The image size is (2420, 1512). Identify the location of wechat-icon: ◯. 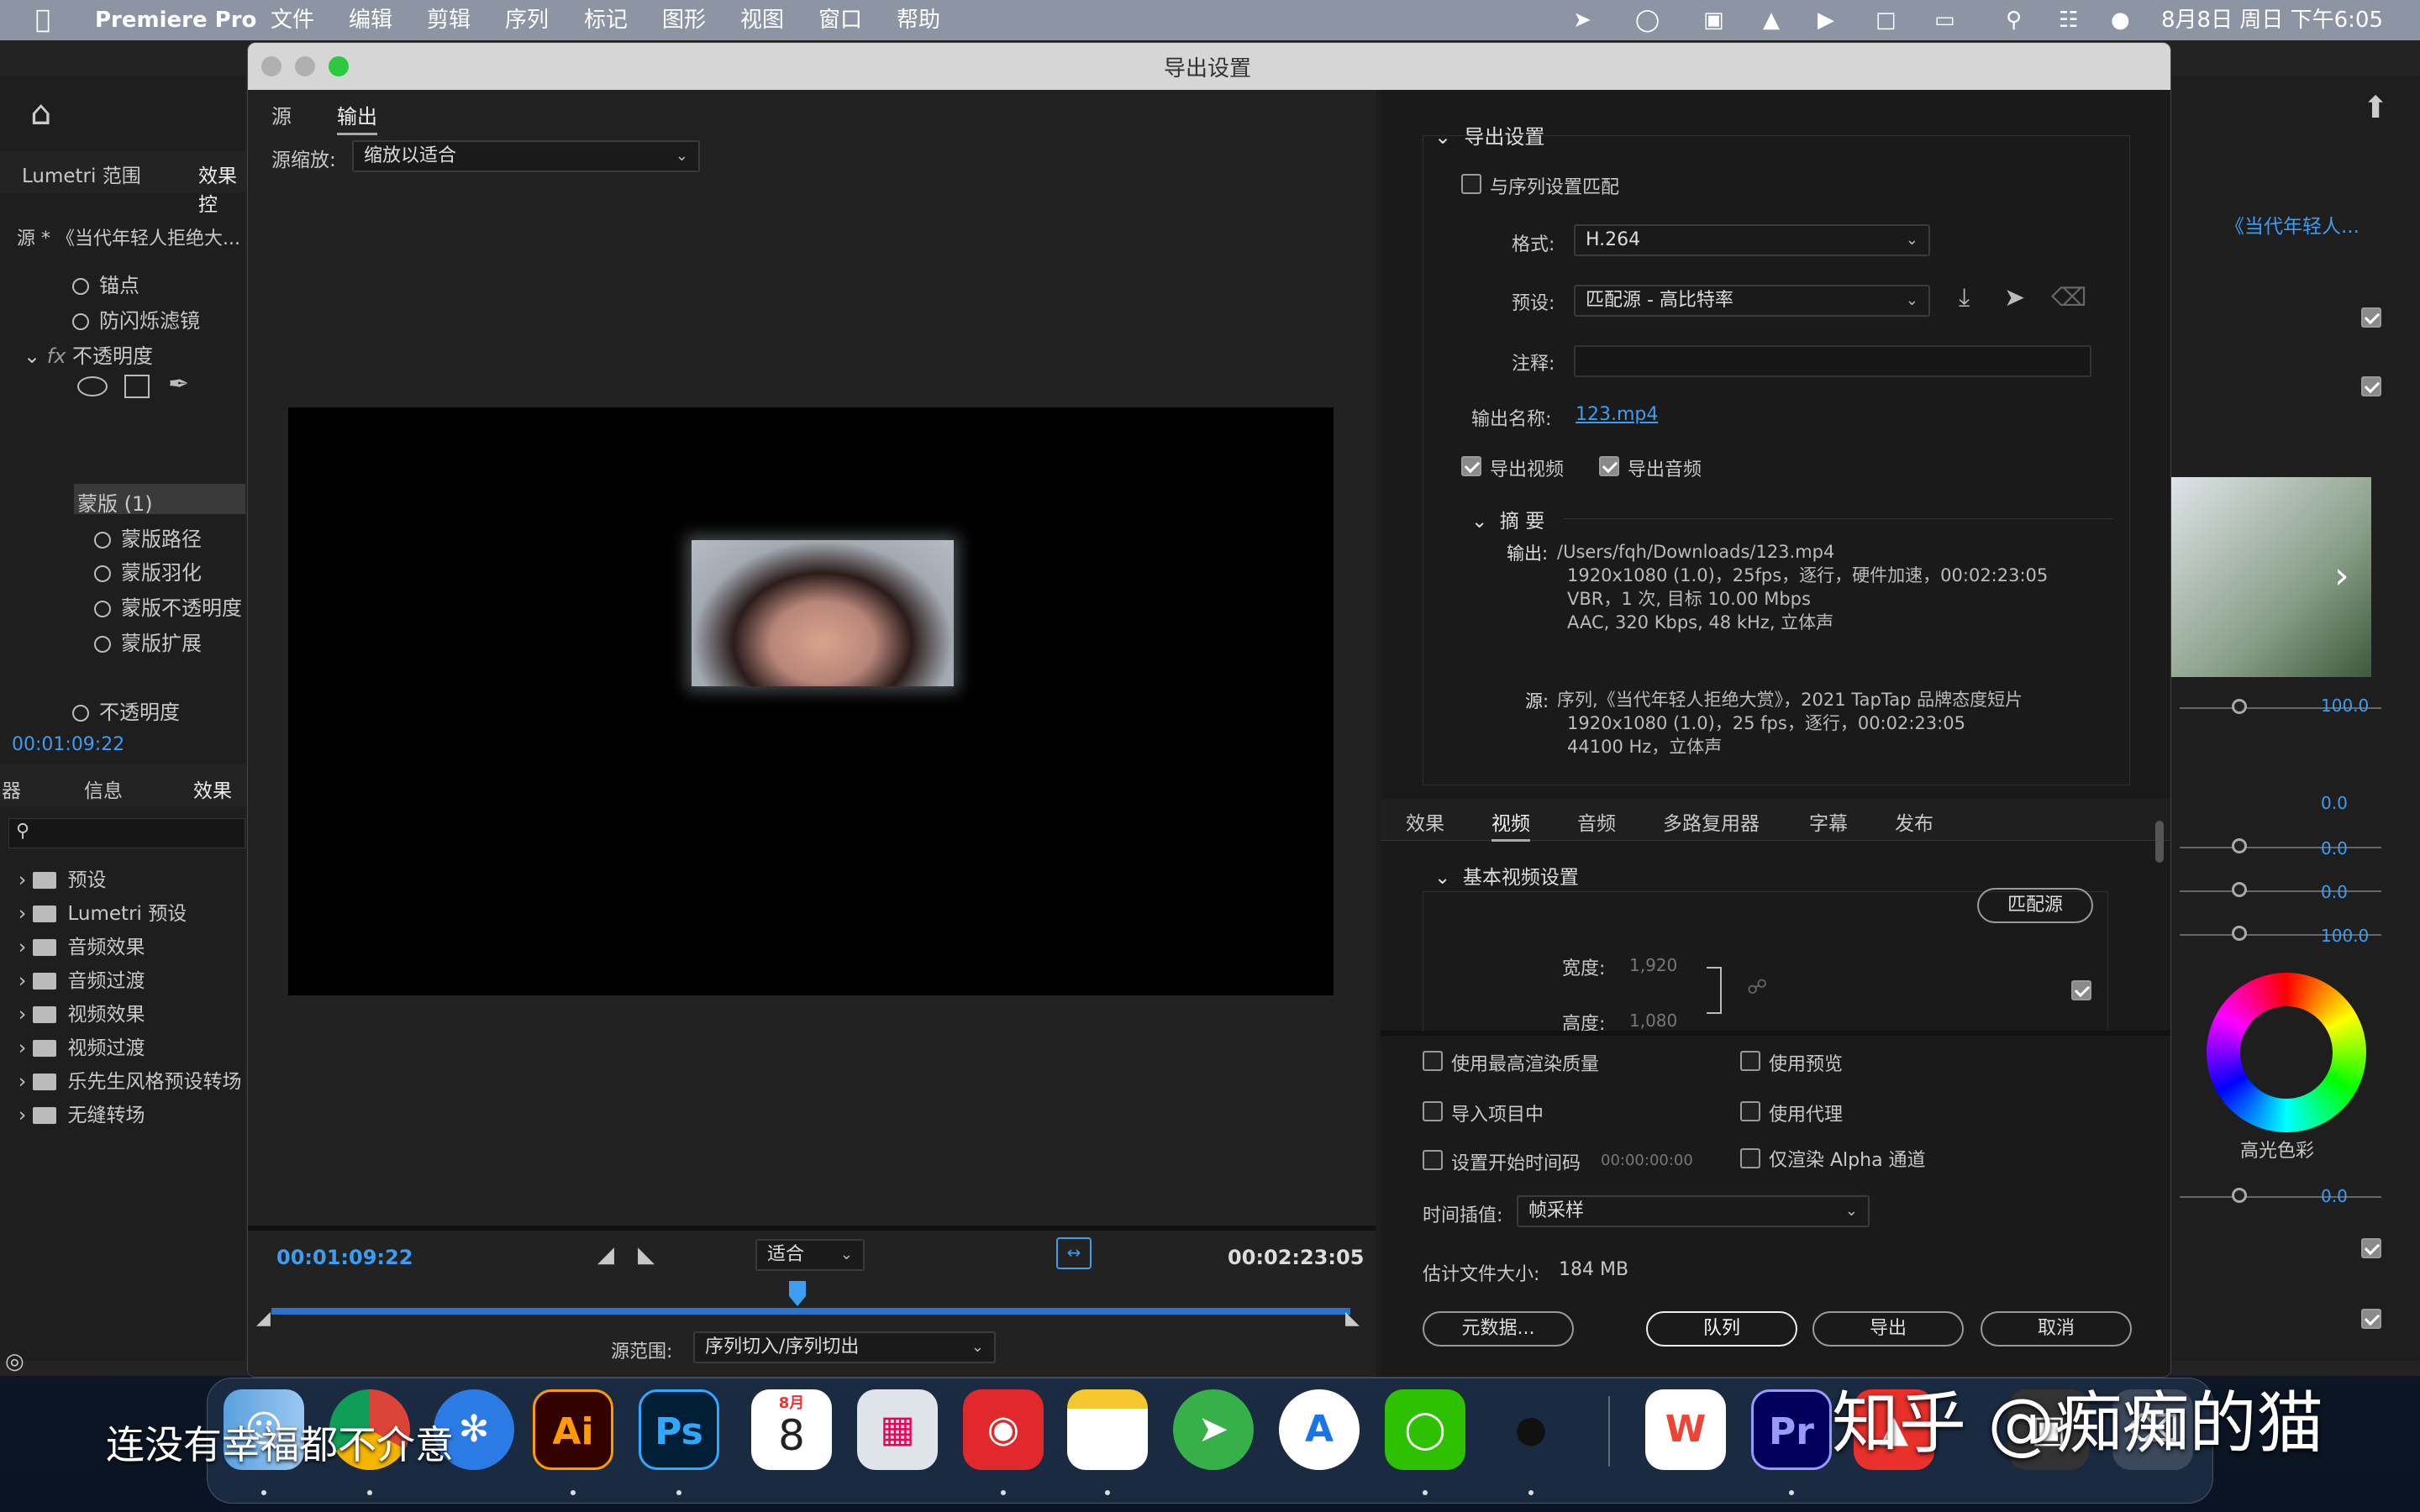
(1648, 20).